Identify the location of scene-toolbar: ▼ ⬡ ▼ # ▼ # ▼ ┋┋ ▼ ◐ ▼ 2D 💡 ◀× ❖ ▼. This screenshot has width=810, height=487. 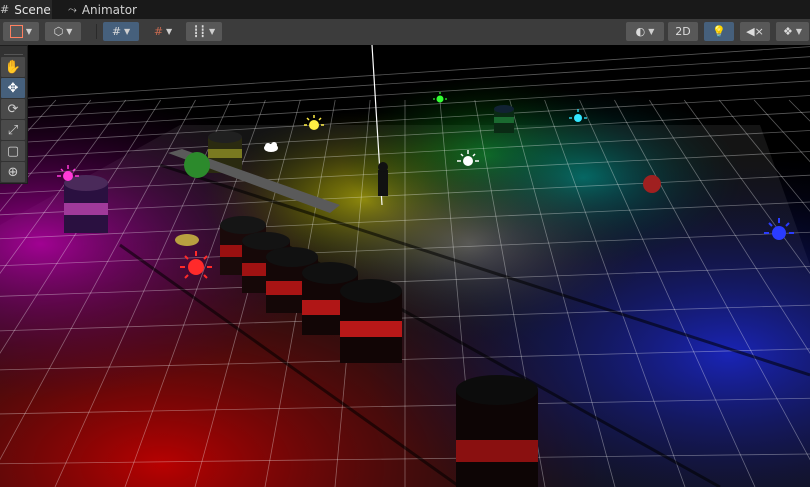
(405, 32).